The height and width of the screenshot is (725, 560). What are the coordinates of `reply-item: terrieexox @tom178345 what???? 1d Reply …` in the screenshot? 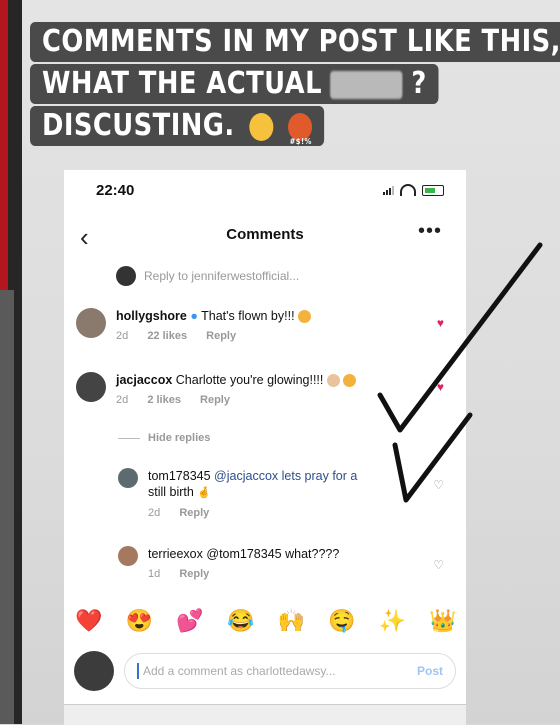 It's located at (284, 563).